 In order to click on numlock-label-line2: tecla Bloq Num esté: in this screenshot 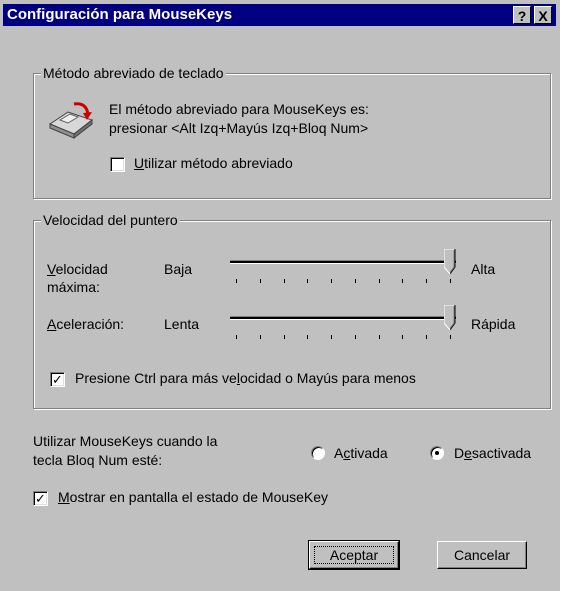, I will do `click(98, 460)`.